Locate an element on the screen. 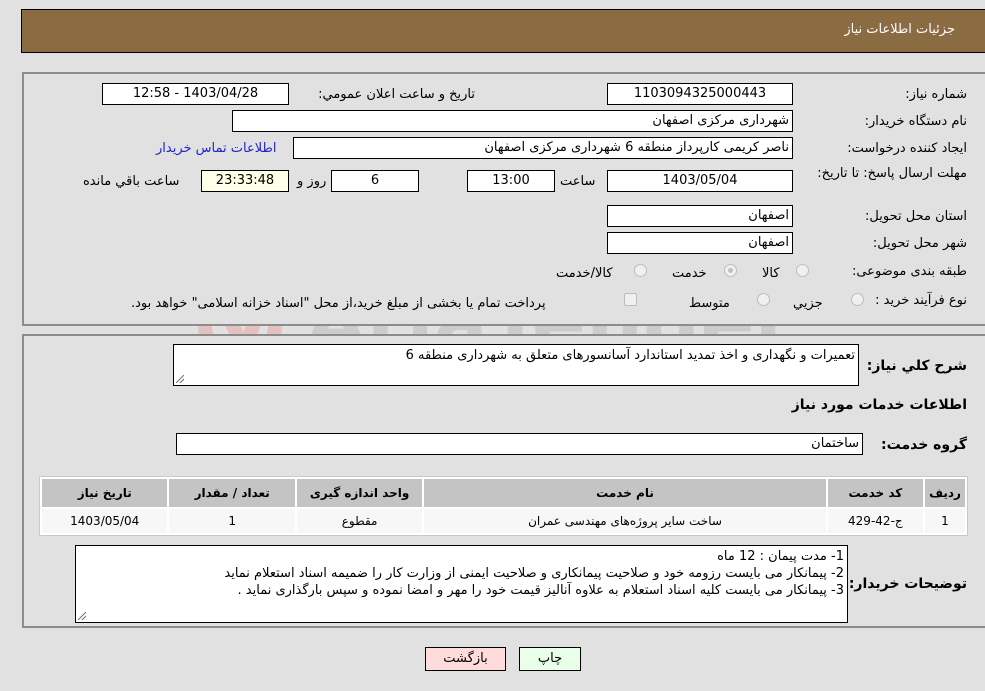 Image resolution: width=985 pixels, height=691 pixels. services-section-title: اطلاعات خدمات مورد نیاز is located at coordinates (879, 405).